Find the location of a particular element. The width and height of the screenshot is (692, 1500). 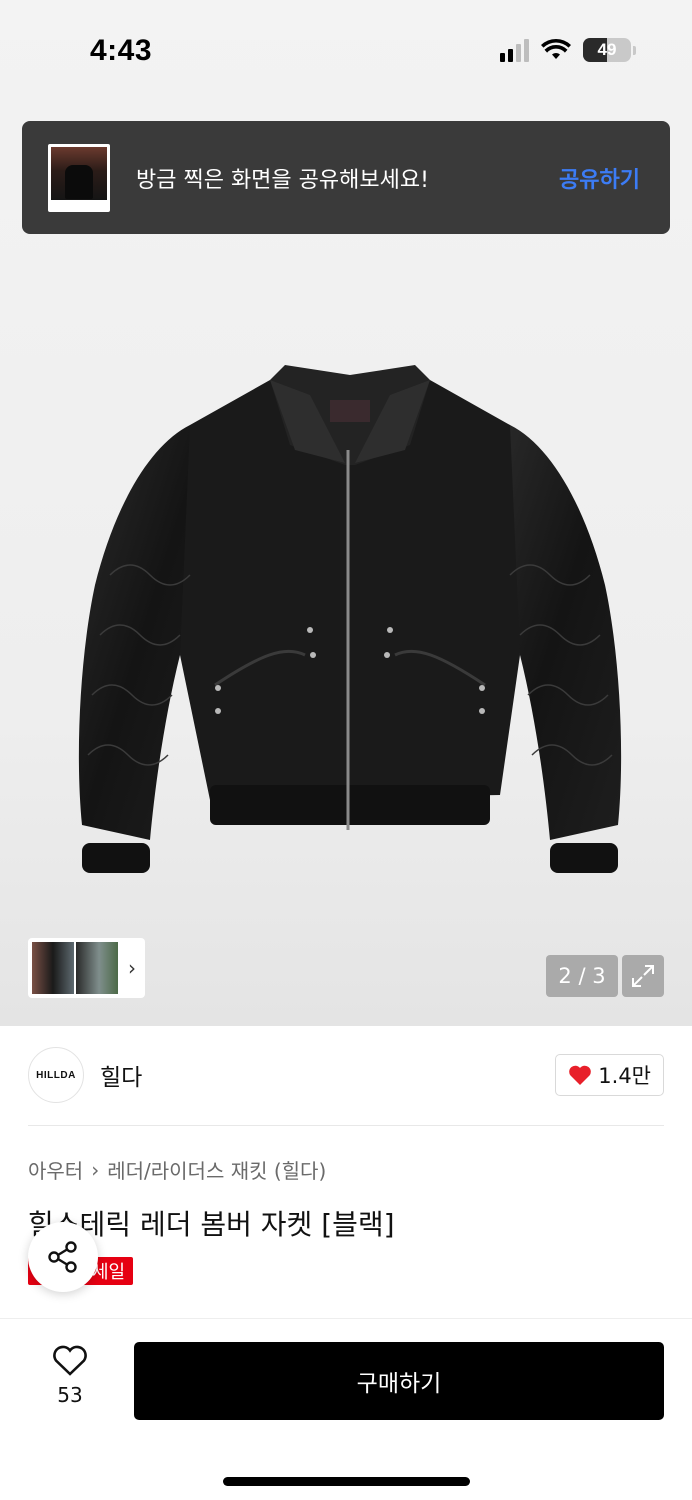

bottom-action-bar: 53 구매하기 is located at coordinates (346, 1409).